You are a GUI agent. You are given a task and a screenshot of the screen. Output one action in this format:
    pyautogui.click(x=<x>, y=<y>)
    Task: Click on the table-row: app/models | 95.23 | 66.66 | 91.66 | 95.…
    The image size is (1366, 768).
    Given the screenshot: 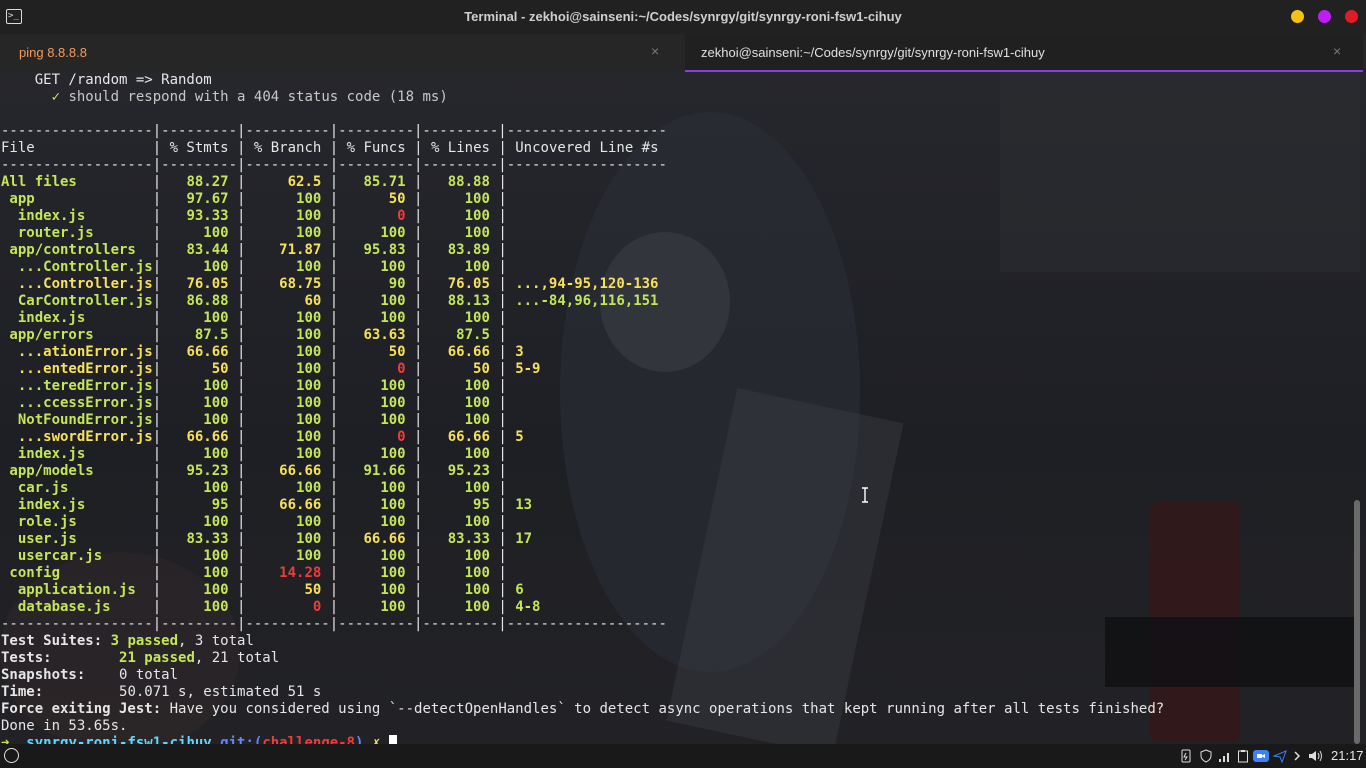 What is the action you would take?
    pyautogui.click(x=258, y=471)
    